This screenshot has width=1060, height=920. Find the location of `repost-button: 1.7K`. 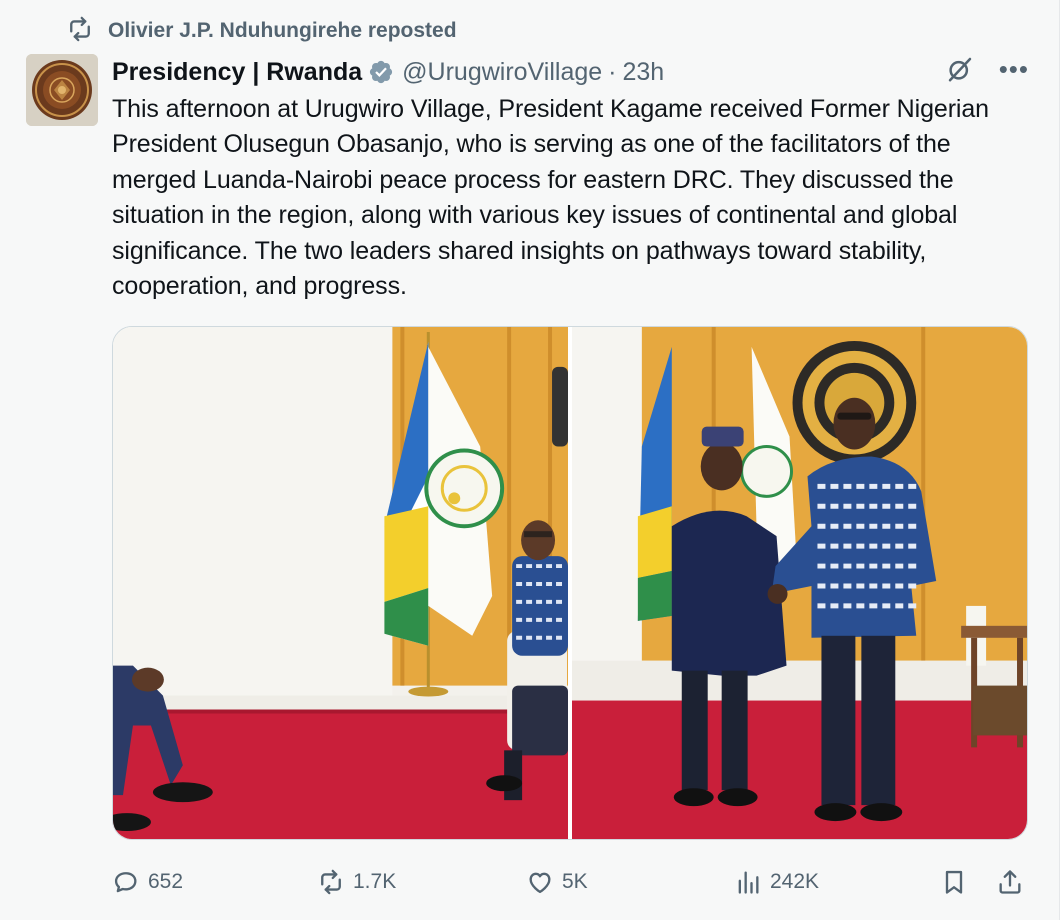

repost-button: 1.7K is located at coordinates (356, 882).